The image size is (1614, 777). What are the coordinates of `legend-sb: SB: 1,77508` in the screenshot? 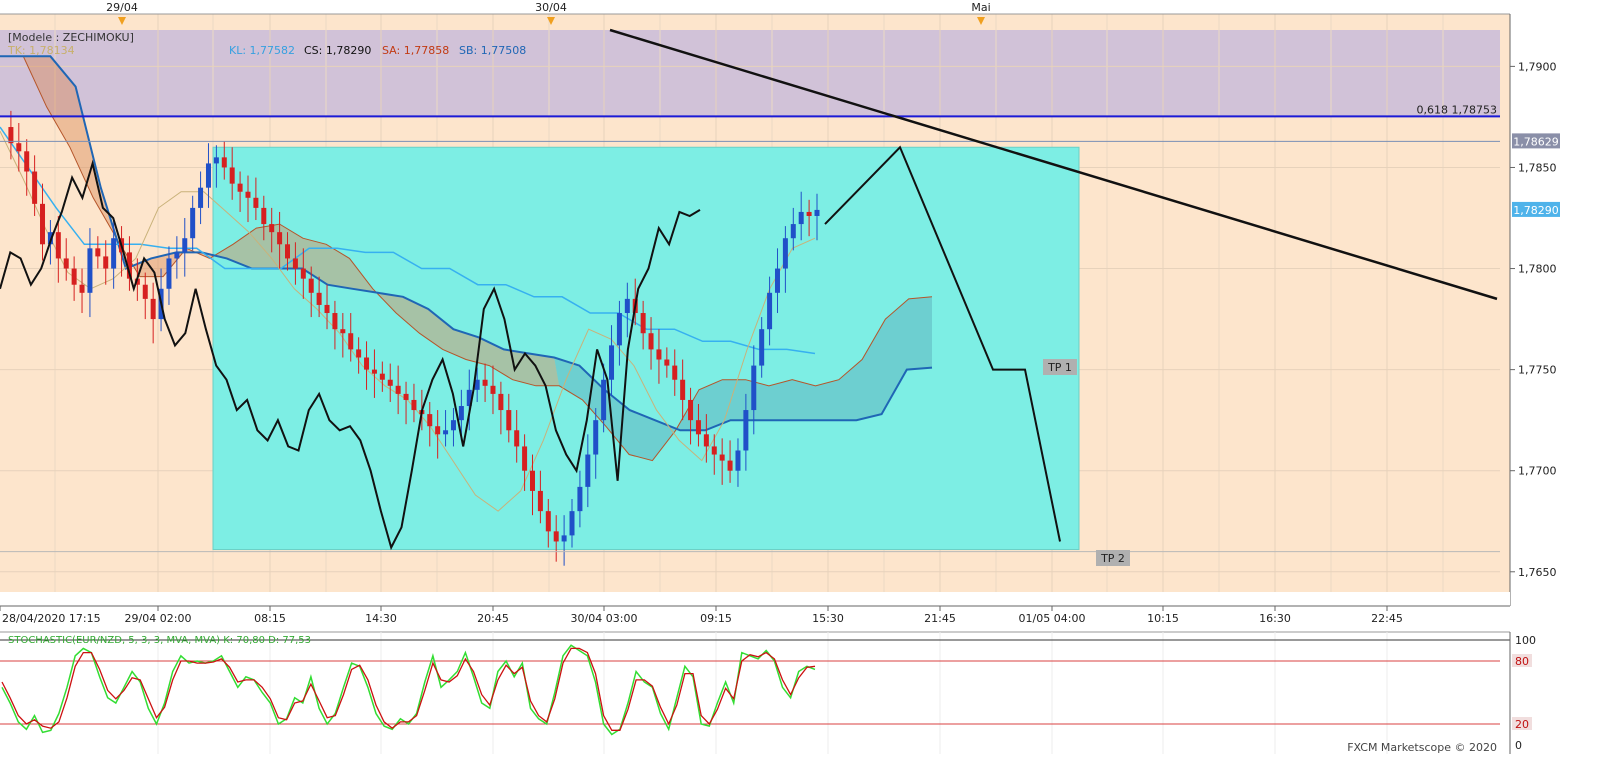 It's located at (492, 50).